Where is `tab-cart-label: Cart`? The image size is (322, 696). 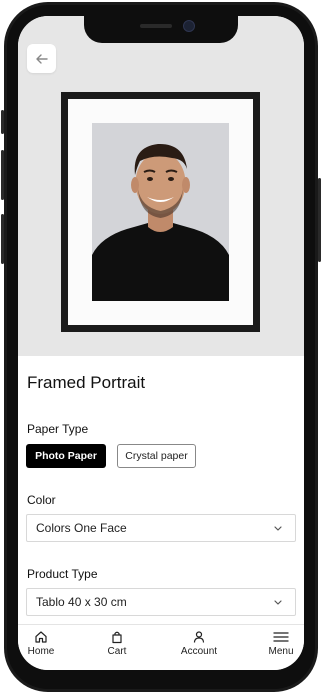 tab-cart-label: Cart is located at coordinates (117, 651).